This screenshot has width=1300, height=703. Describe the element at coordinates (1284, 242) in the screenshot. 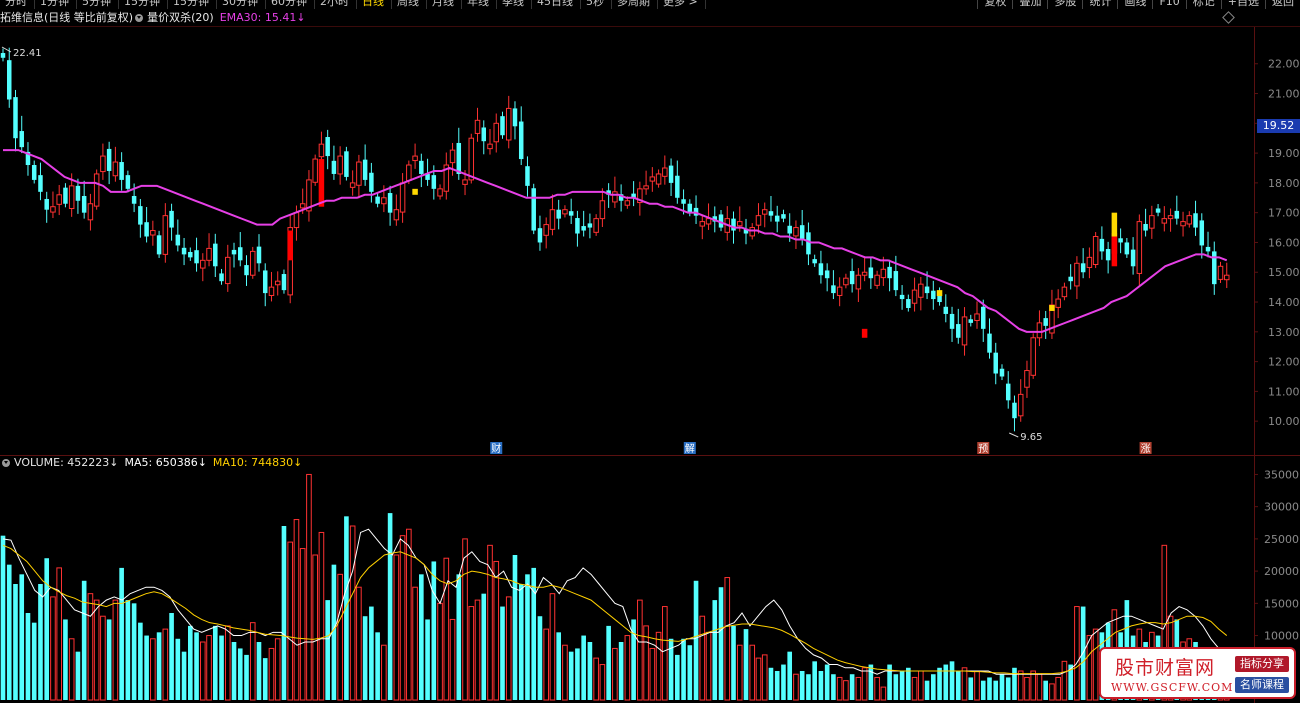

I see `price-tick-label: 16.00` at that location.